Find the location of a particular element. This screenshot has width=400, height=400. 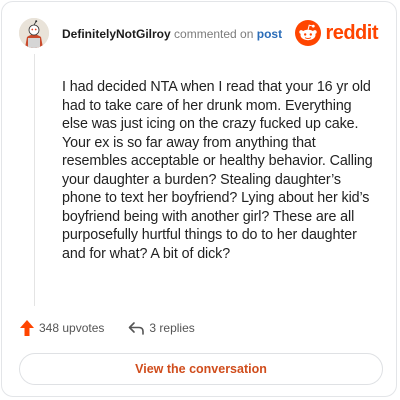

avatar-icon is located at coordinates (34, 33).